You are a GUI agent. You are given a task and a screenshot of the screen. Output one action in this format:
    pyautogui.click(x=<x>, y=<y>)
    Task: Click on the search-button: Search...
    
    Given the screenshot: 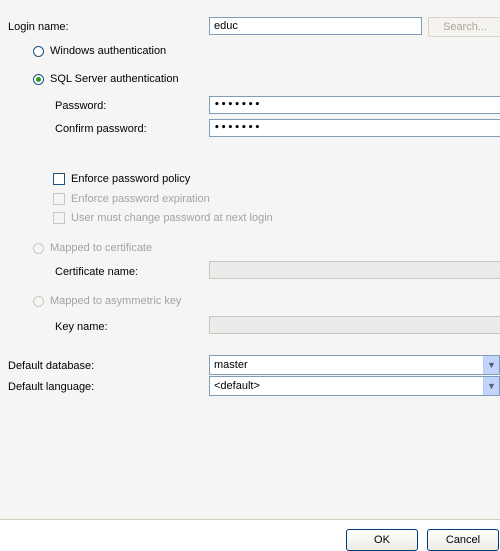 What is the action you would take?
    pyautogui.click(x=464, y=27)
    